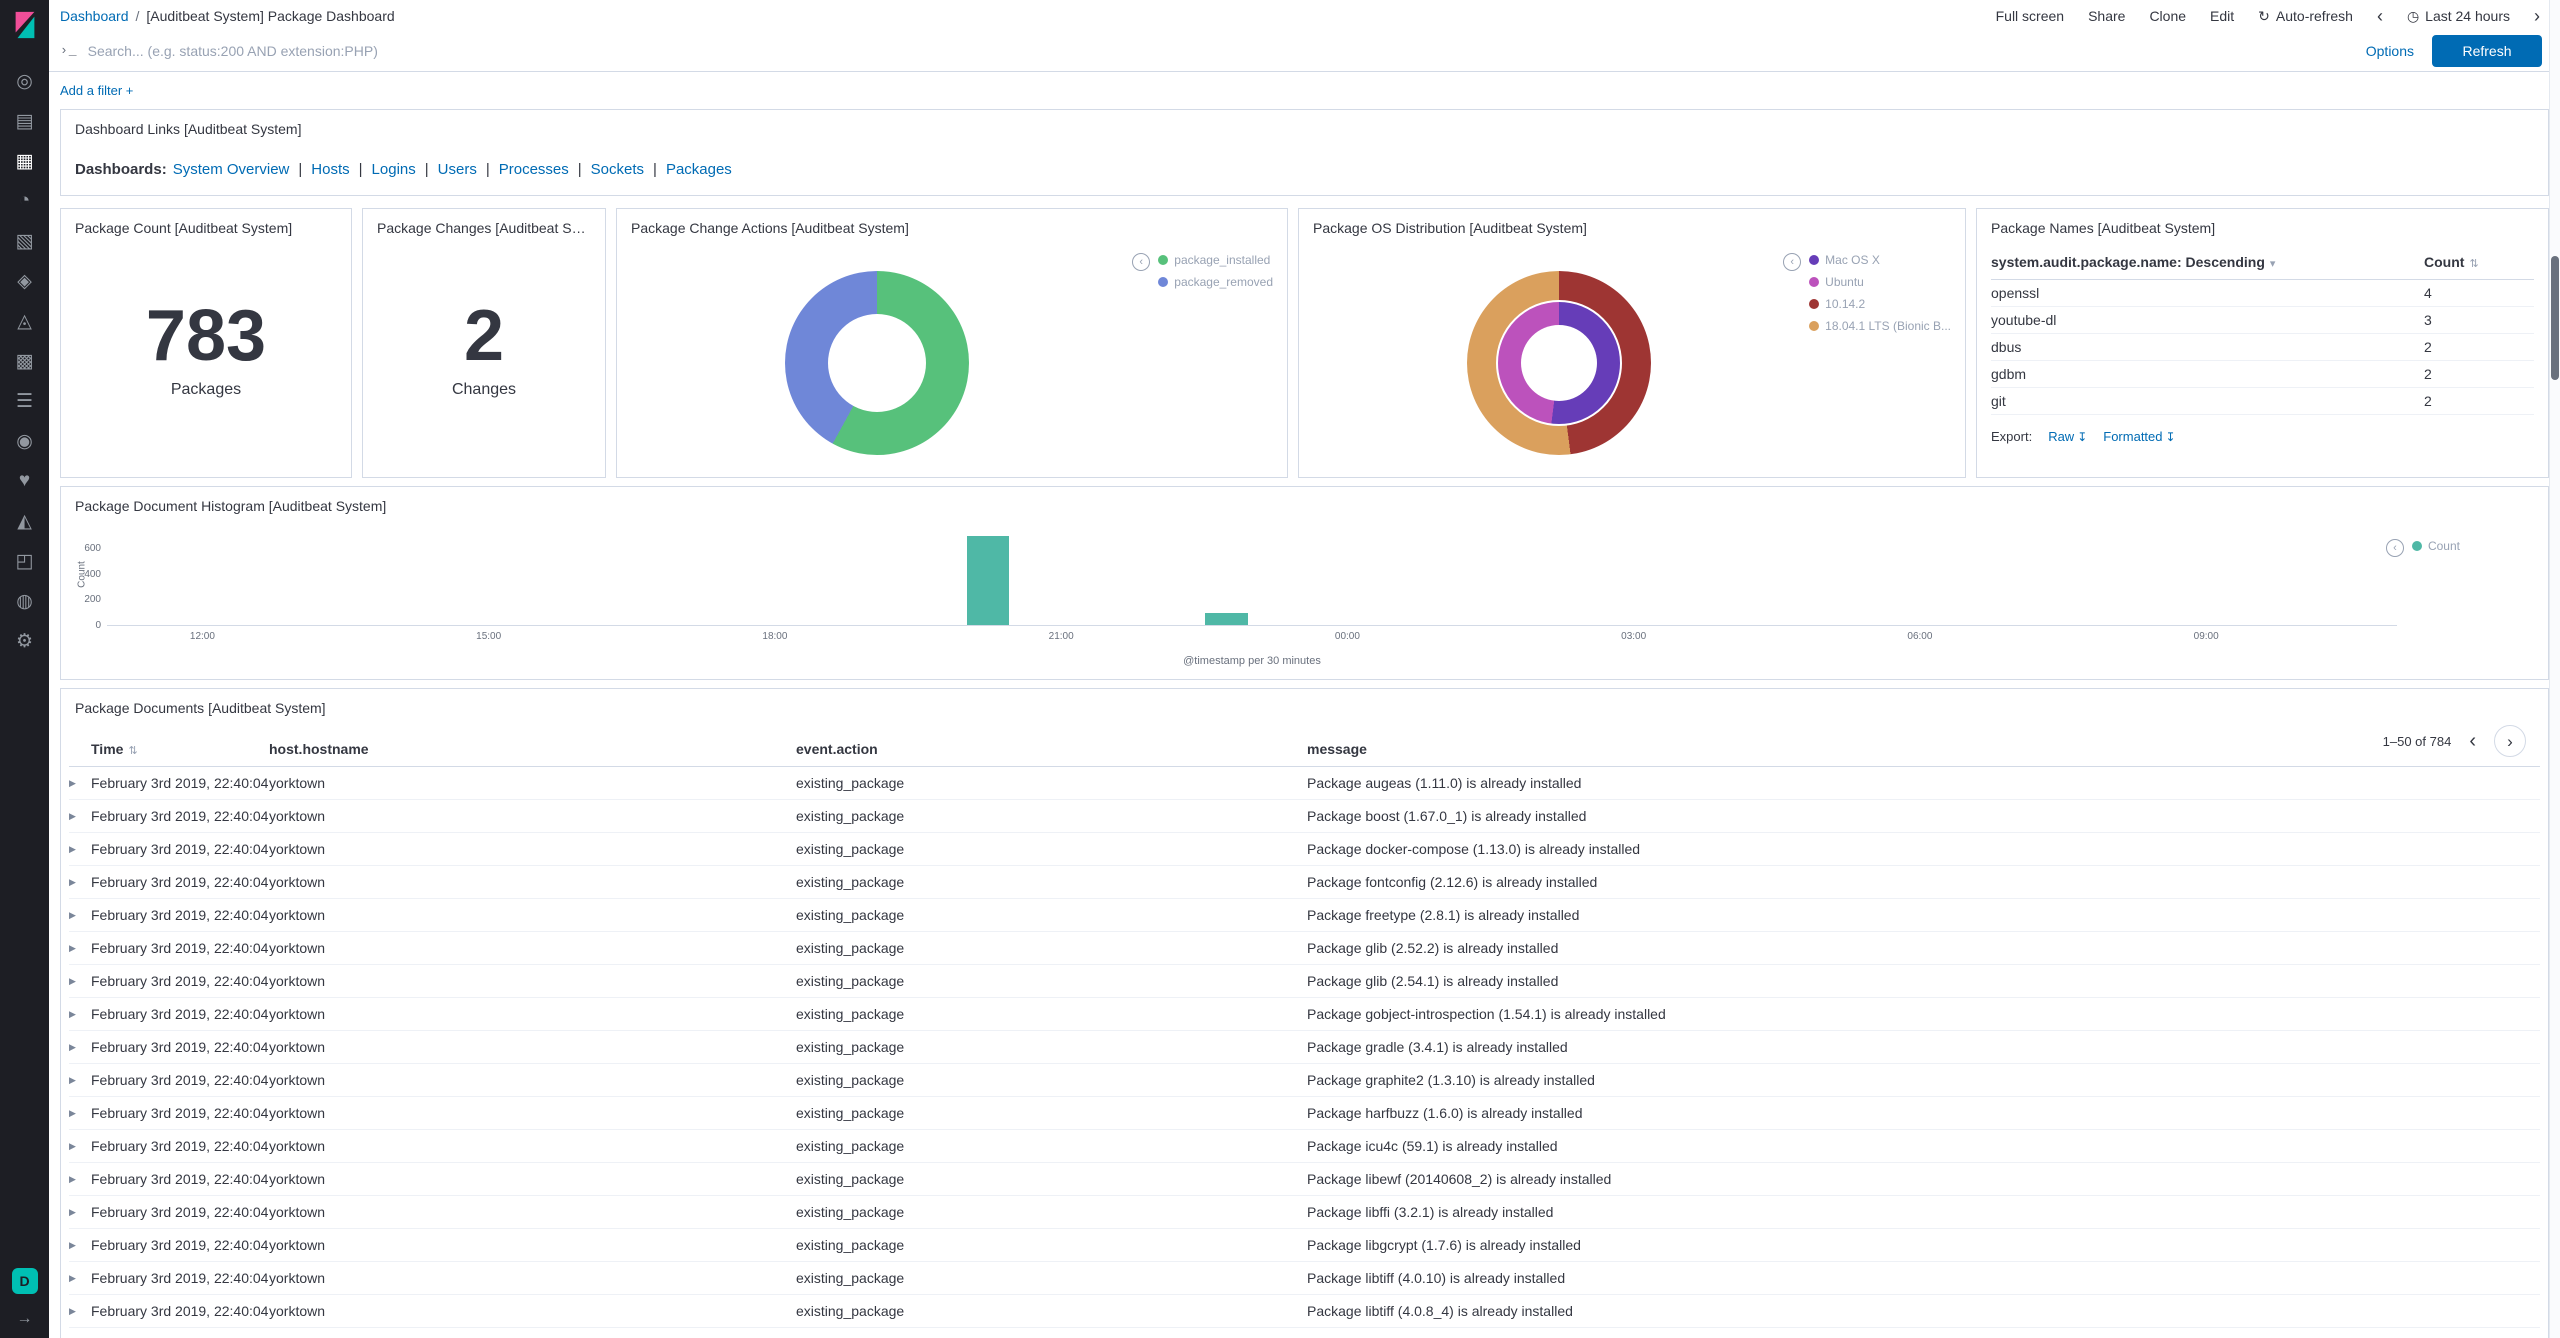 The image size is (2560, 1338). Describe the element at coordinates (1880, 304) in the screenshot. I see `legend-item: 10.14.2` at that location.